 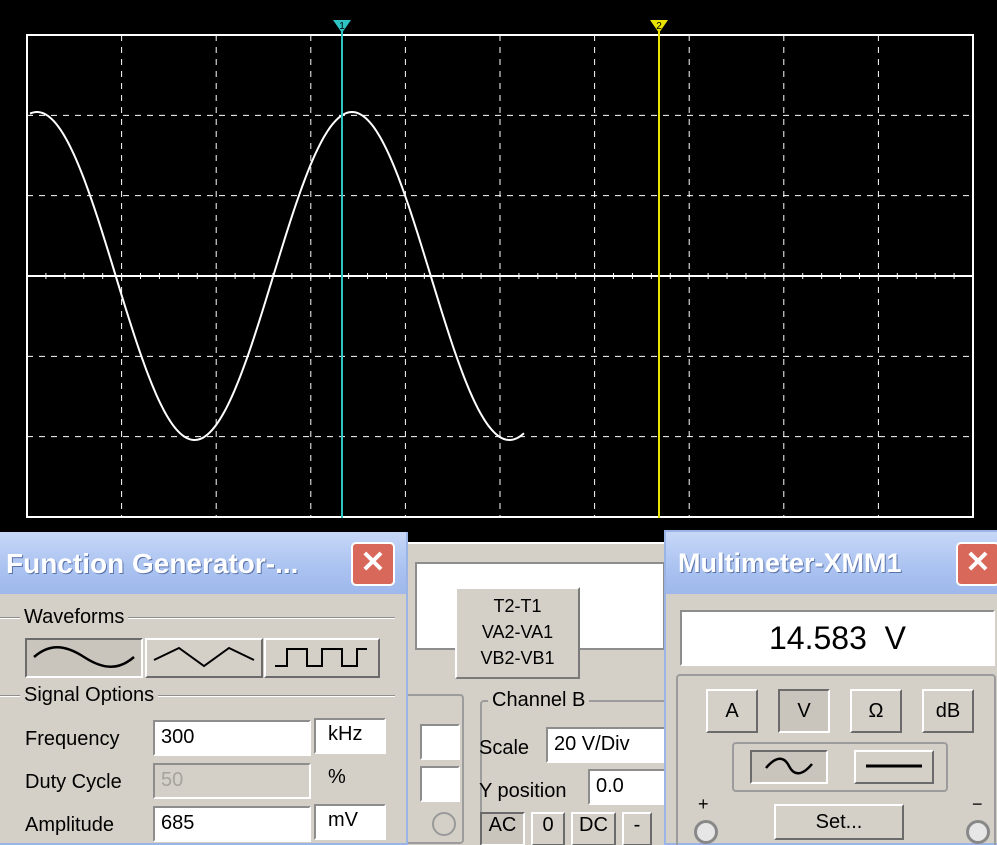 What do you see at coordinates (440, 742) in the screenshot?
I see `channel-a-scale-field` at bounding box center [440, 742].